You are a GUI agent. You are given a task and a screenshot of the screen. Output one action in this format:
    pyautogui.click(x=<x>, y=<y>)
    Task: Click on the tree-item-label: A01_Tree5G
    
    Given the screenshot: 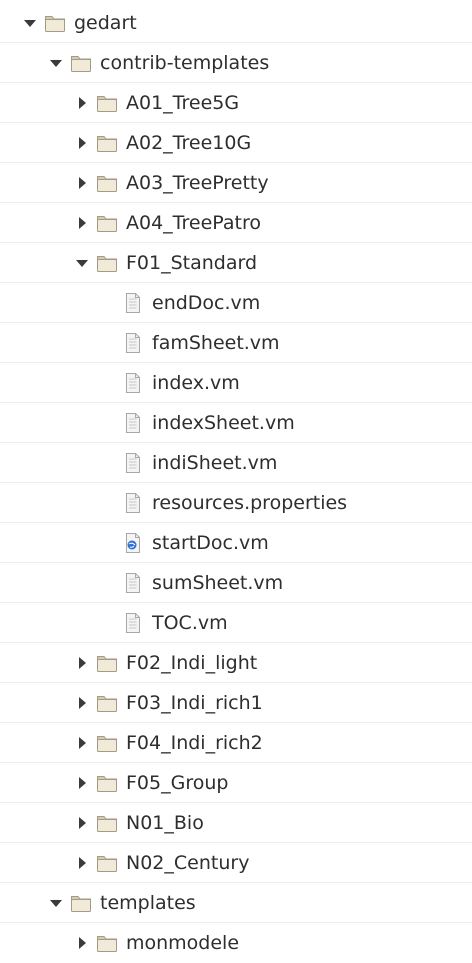 What is the action you would take?
    pyautogui.click(x=183, y=102)
    